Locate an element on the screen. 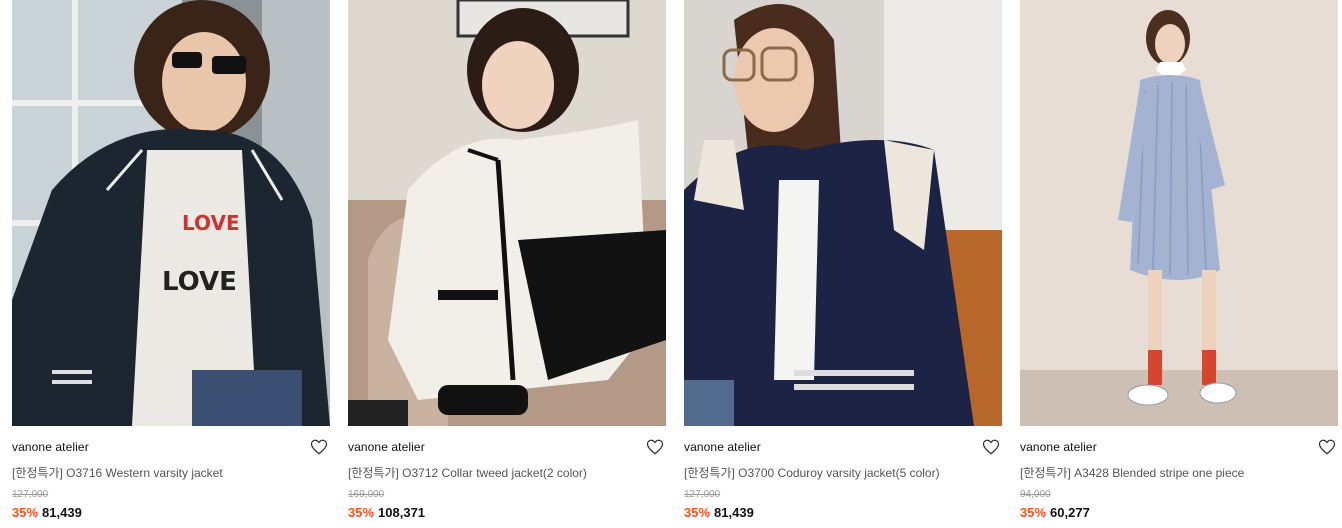  sale-price-row: 35% 108,371 is located at coordinates (386, 512).